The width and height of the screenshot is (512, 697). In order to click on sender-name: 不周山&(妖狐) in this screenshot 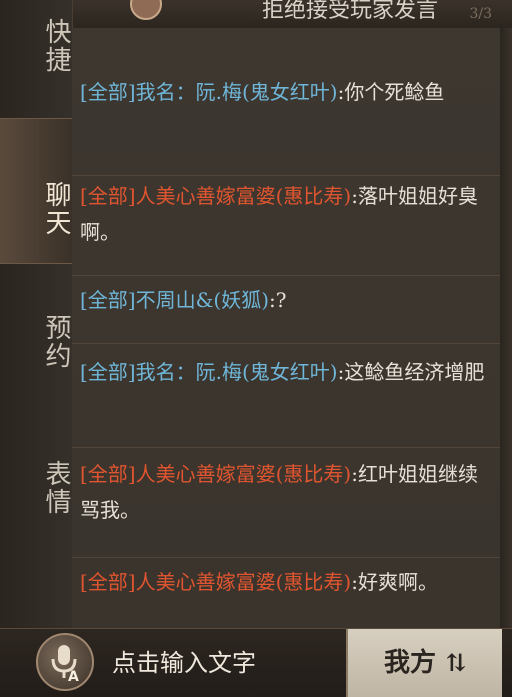, I will do `click(202, 300)`.